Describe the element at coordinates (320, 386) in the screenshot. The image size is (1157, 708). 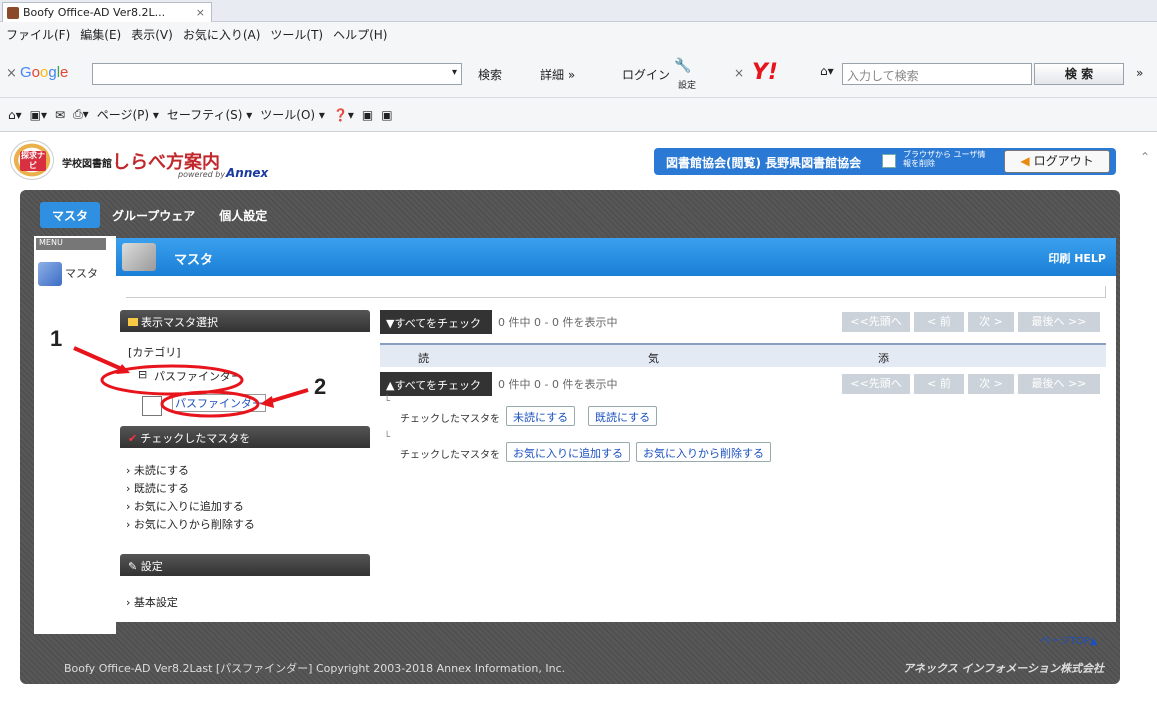
I see `annotation-label-2: 2` at that location.